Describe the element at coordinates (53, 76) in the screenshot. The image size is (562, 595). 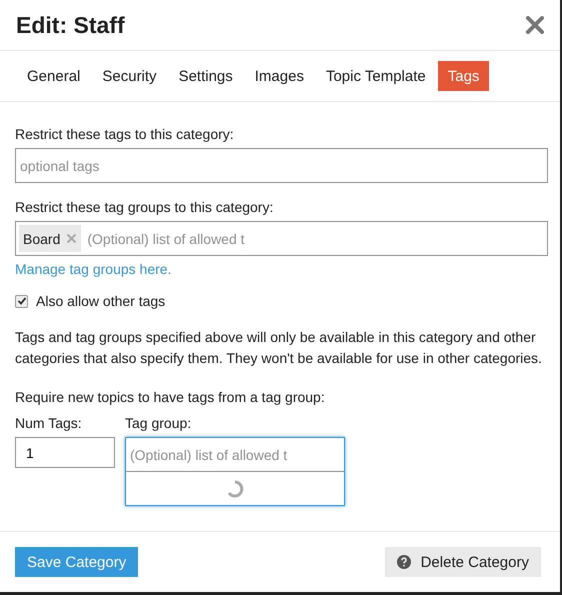
I see `tab: General` at that location.